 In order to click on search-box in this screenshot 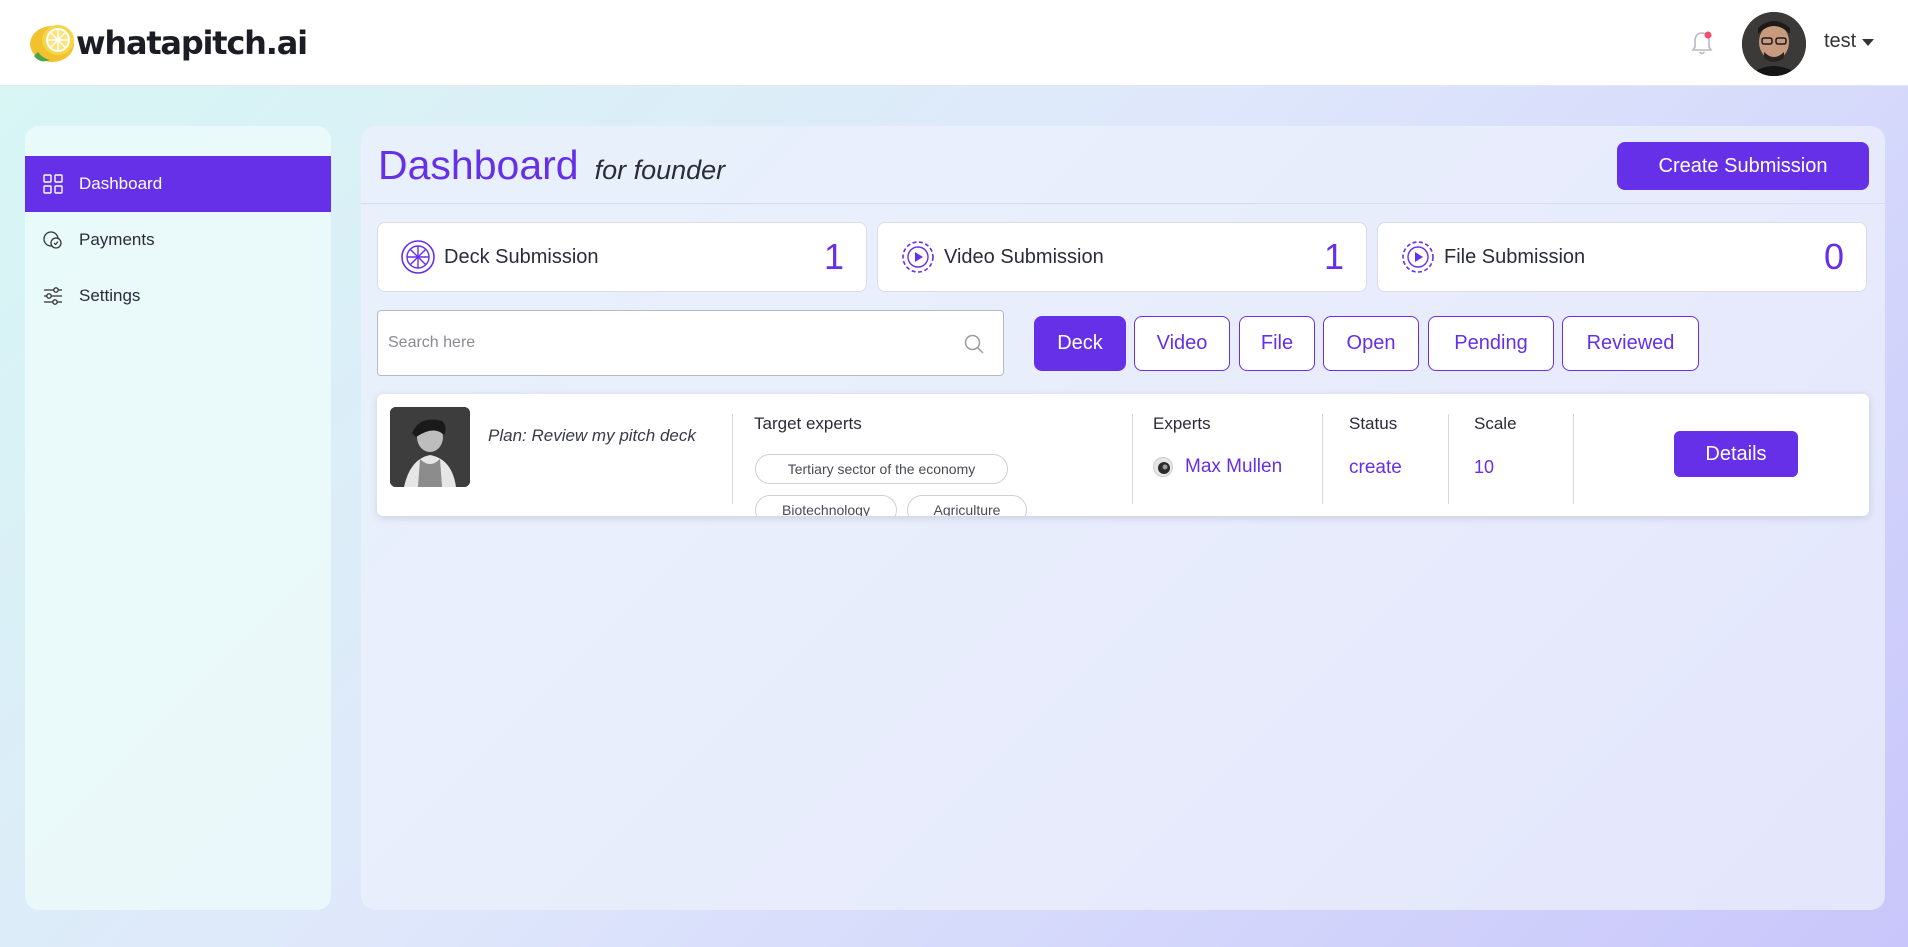, I will do `click(690, 343)`.